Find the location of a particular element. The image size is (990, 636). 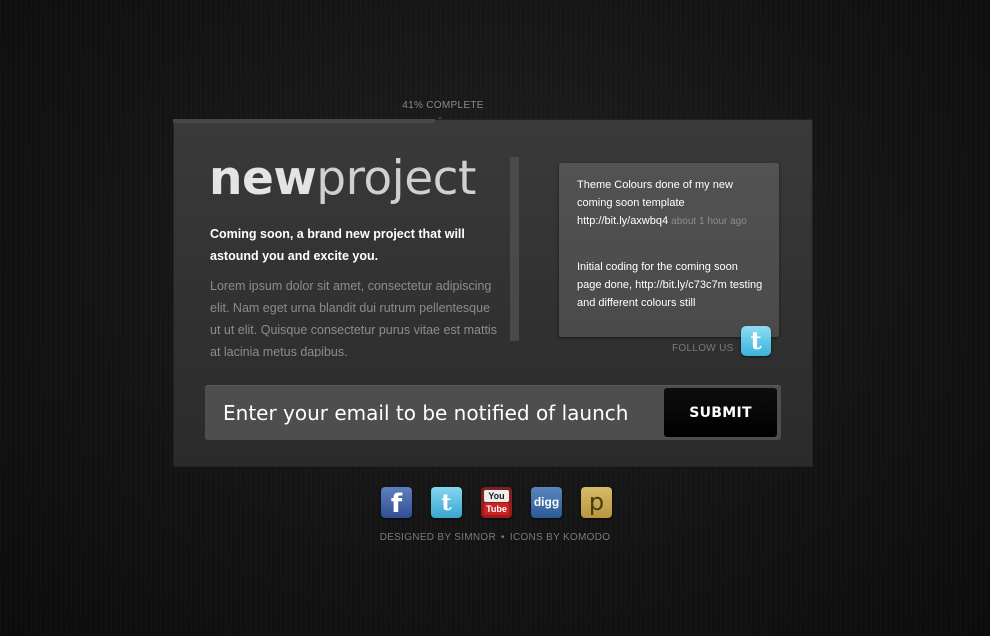

progress-bar is located at coordinates (304, 121).